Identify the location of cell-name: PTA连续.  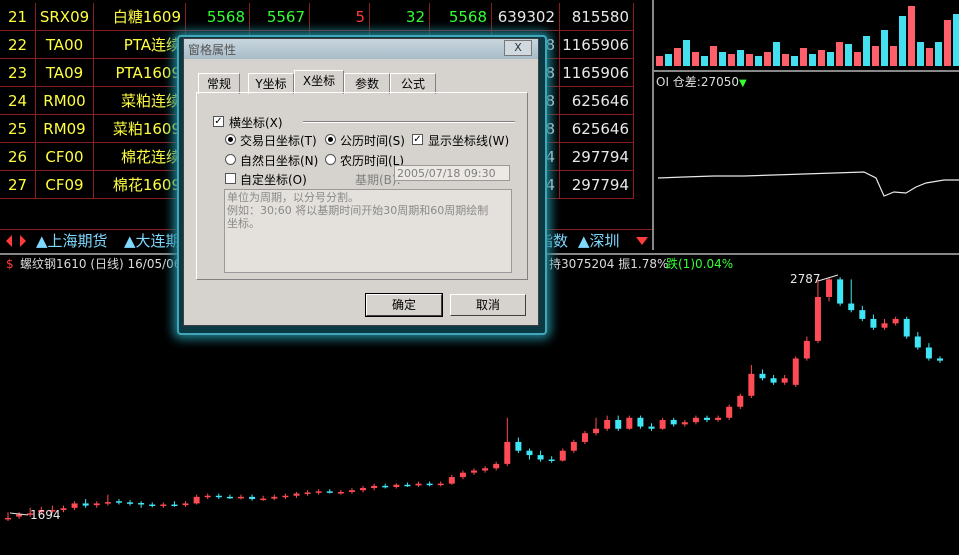
(140, 45).